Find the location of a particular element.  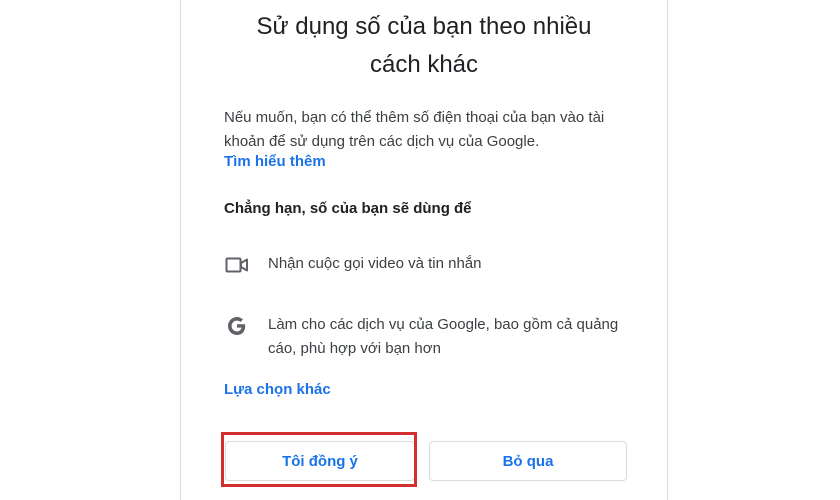

video-camera-icon is located at coordinates (237, 265).